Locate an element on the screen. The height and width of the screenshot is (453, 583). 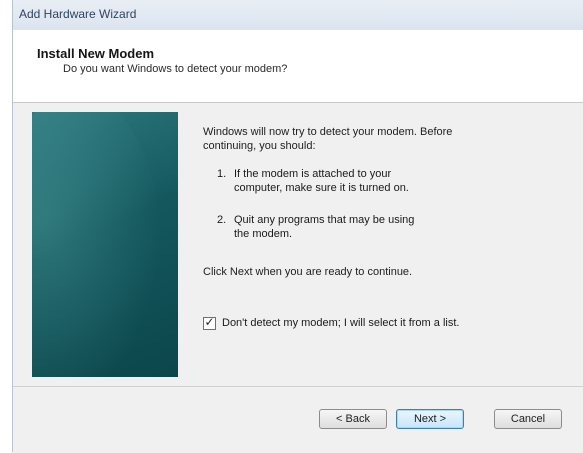
window-title: Add Hardware Wizard is located at coordinates (78, 14).